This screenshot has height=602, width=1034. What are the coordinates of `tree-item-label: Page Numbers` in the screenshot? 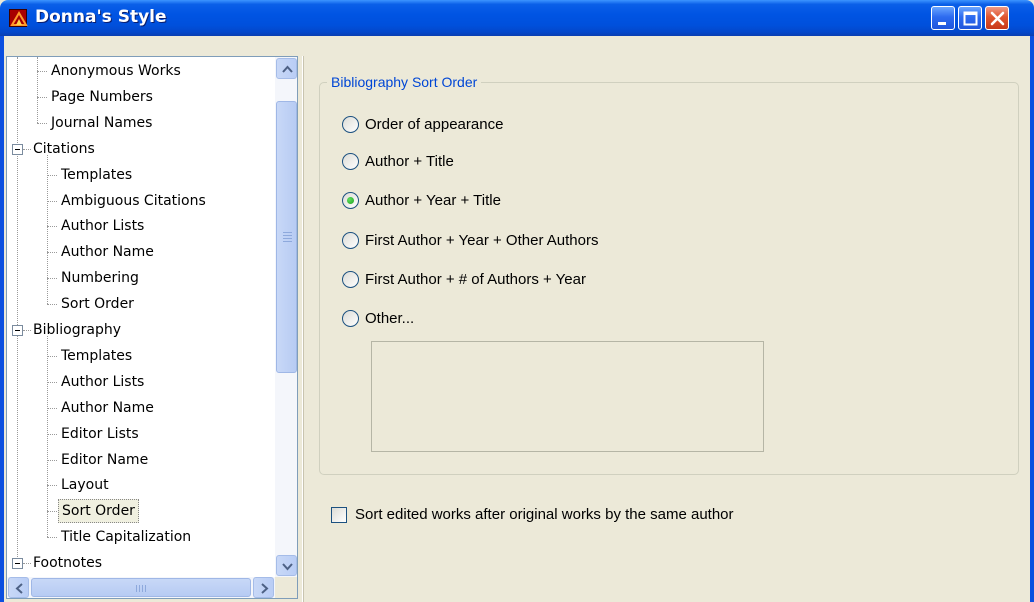 It's located at (102, 96).